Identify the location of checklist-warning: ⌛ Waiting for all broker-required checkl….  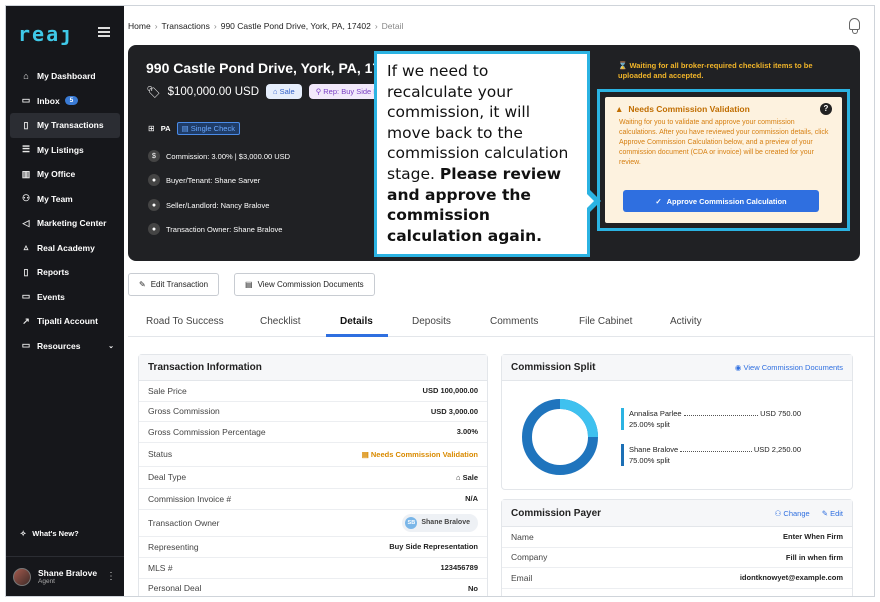
(715, 70).